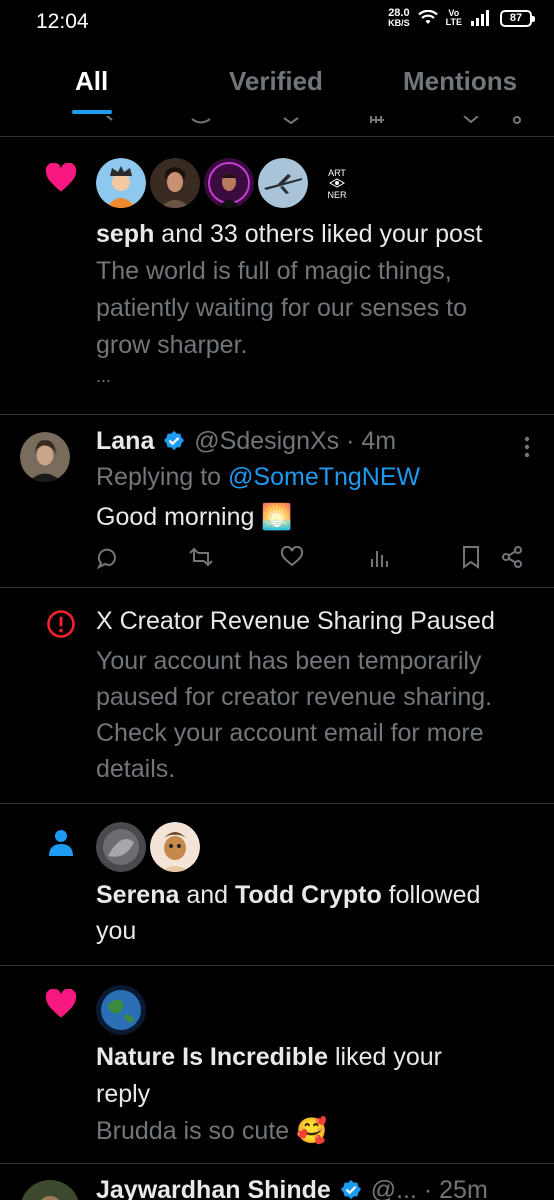 This screenshot has height=1200, width=554. What do you see at coordinates (288, 895) in the screenshot?
I see `follow-summary: Serena and Todd Crypto followed` at bounding box center [288, 895].